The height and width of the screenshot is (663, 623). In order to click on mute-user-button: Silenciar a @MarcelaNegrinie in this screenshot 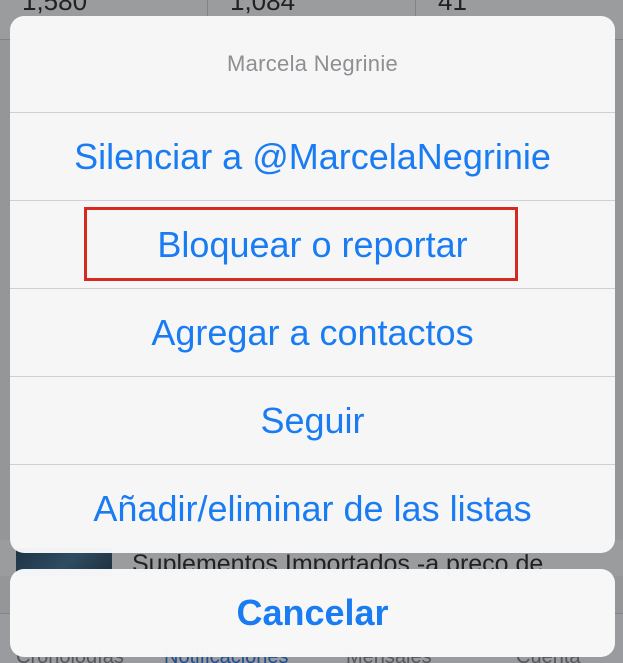, I will do `click(312, 157)`.